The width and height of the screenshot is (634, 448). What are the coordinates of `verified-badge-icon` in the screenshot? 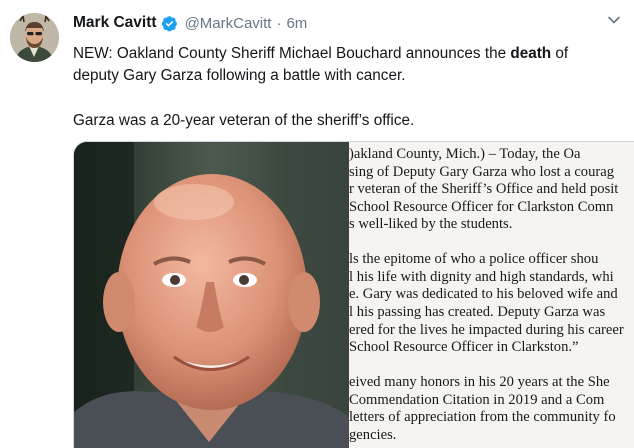 It's located at (169, 23).